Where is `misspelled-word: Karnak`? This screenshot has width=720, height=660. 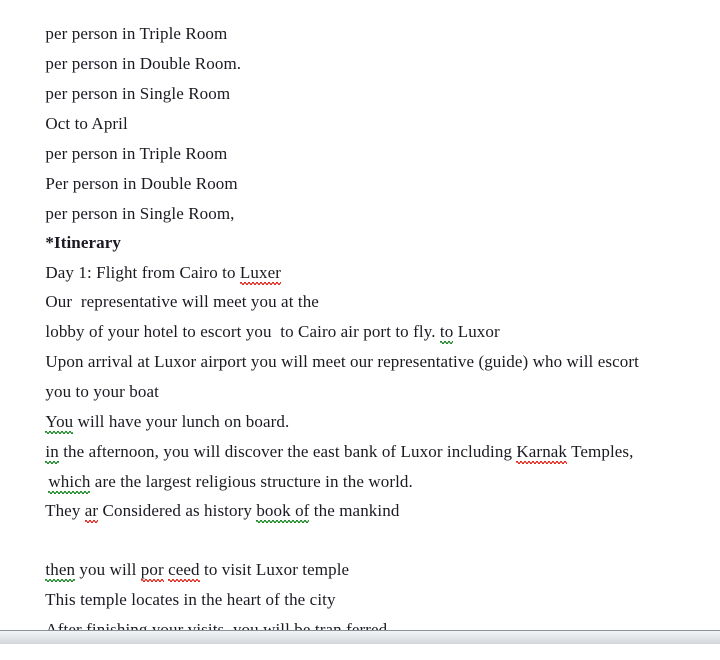 misspelled-word: Karnak is located at coordinates (541, 453).